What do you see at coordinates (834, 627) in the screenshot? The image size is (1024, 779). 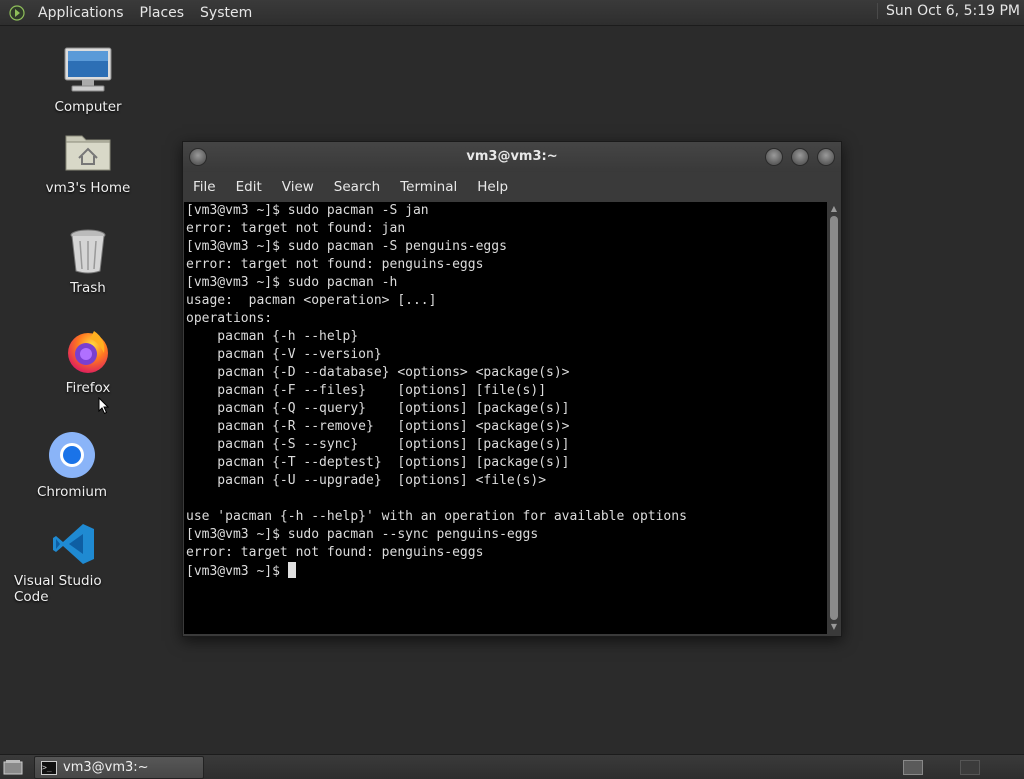 I see `scroll-down-arrow-icon: ▼` at bounding box center [834, 627].